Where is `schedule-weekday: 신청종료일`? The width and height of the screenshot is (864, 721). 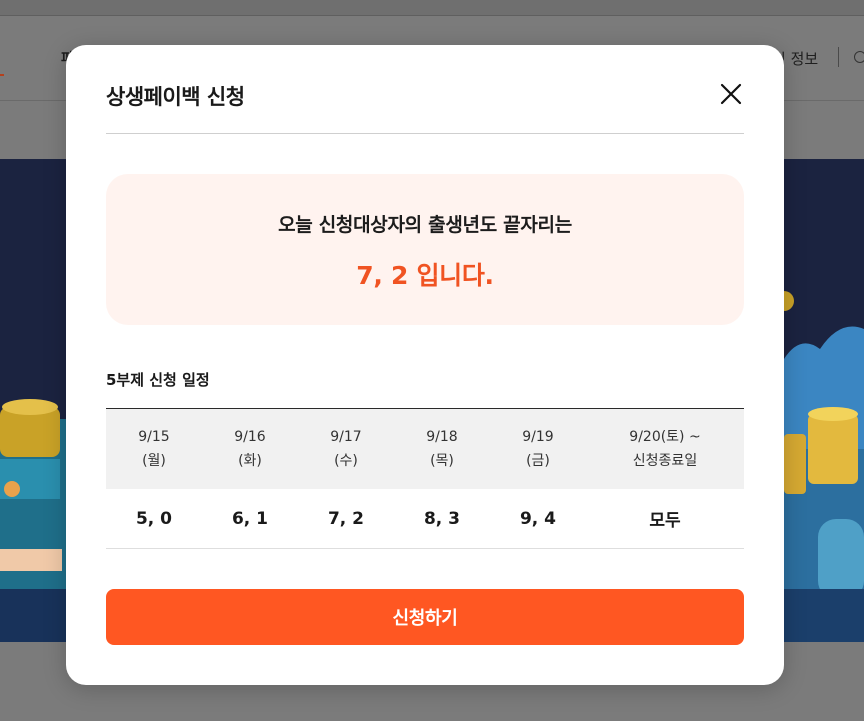 schedule-weekday: 신청종료일 is located at coordinates (665, 461).